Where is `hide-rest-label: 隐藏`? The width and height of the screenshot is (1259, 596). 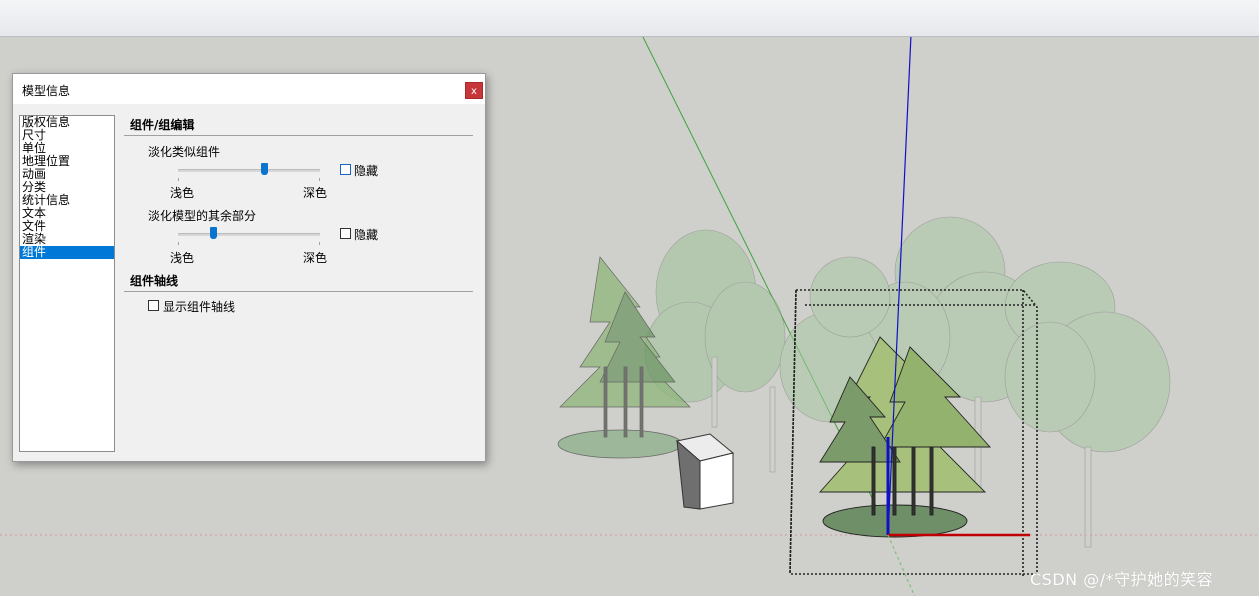
hide-rest-label: 隐藏 is located at coordinates (366, 235).